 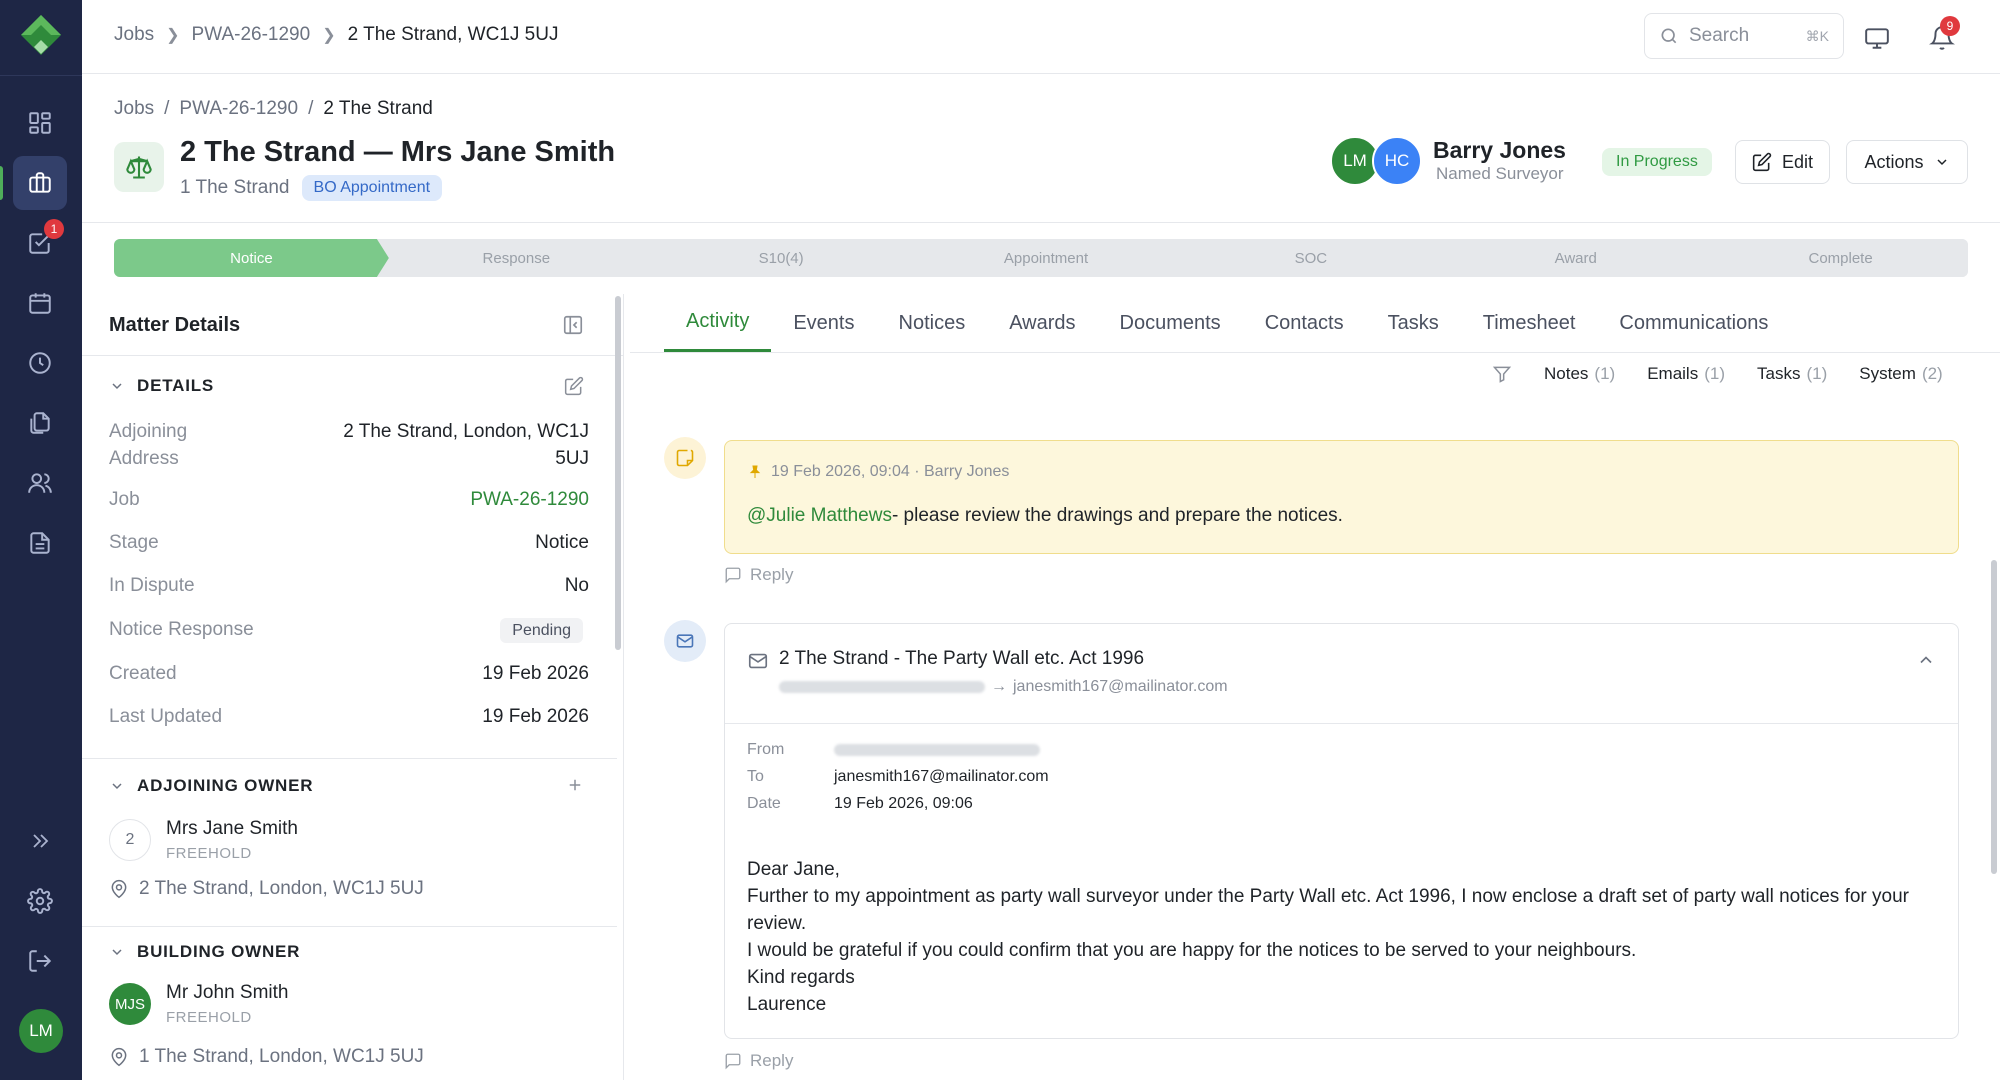 I want to click on filter-notes: Notes (1), so click(x=1579, y=374).